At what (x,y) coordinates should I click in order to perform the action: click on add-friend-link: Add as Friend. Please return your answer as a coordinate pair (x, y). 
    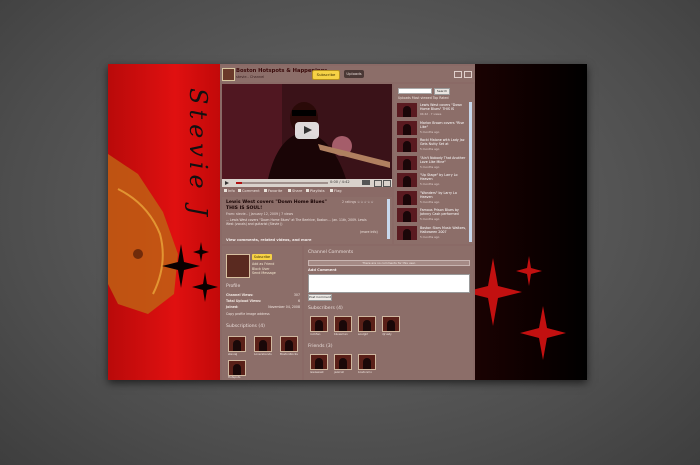
    Looking at the image, I should click on (263, 264).